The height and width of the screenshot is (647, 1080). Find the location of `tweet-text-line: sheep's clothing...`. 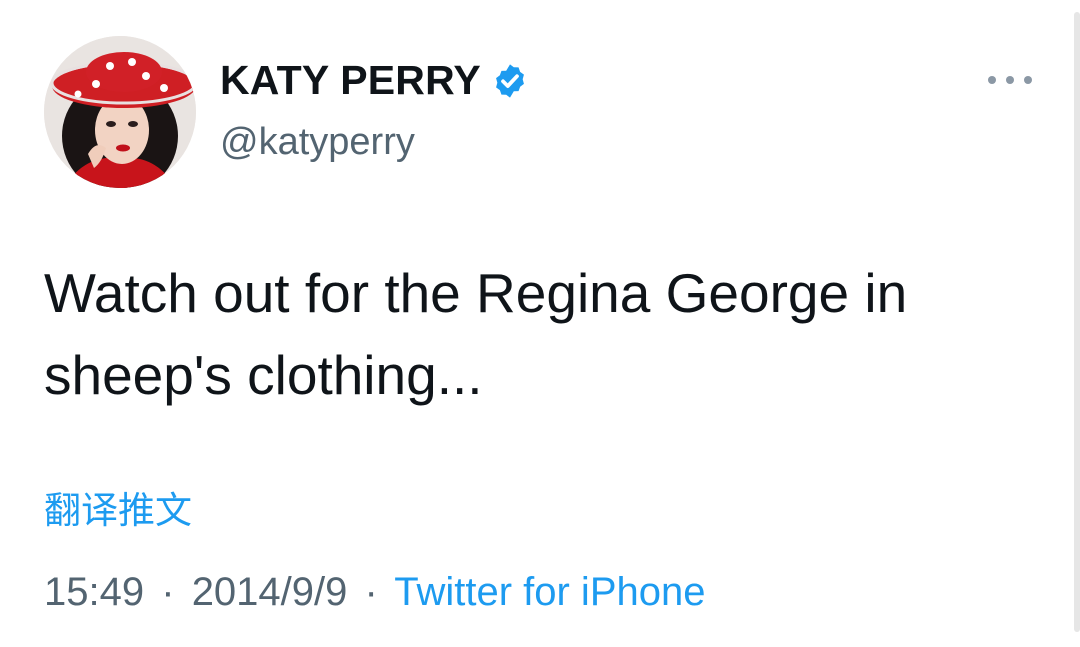

tweet-text-line: sheep's clothing... is located at coordinates (263, 375).